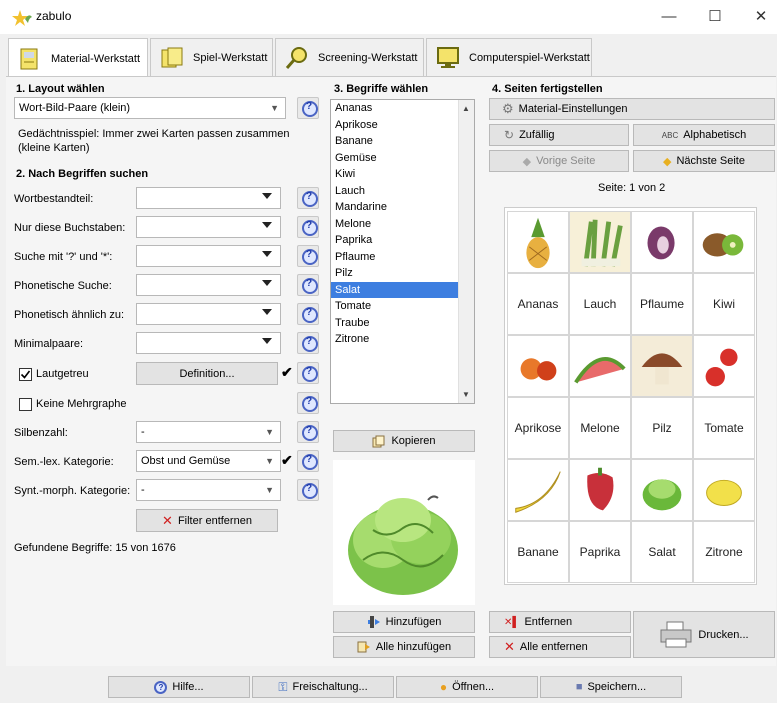 The width and height of the screenshot is (777, 703). What do you see at coordinates (704, 161) in the screenshot?
I see `next-page-button: ◆ Nächste Seite` at bounding box center [704, 161].